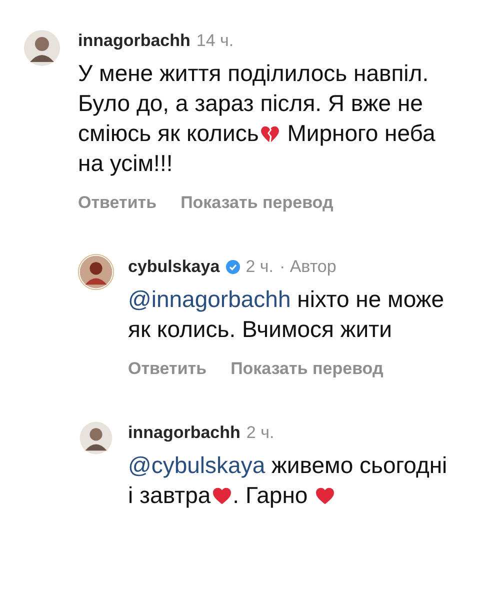  Describe the element at coordinates (174, 267) in the screenshot. I see `username: cybulskaya` at that location.